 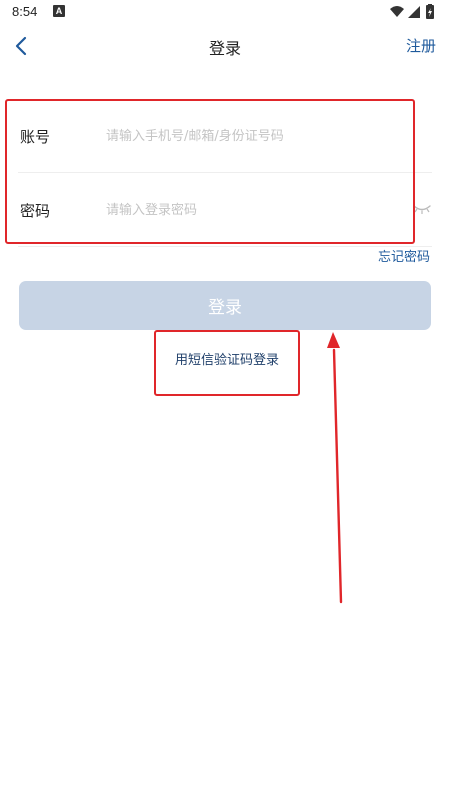 What do you see at coordinates (256, 136) in the screenshot?
I see `account-input` at bounding box center [256, 136].